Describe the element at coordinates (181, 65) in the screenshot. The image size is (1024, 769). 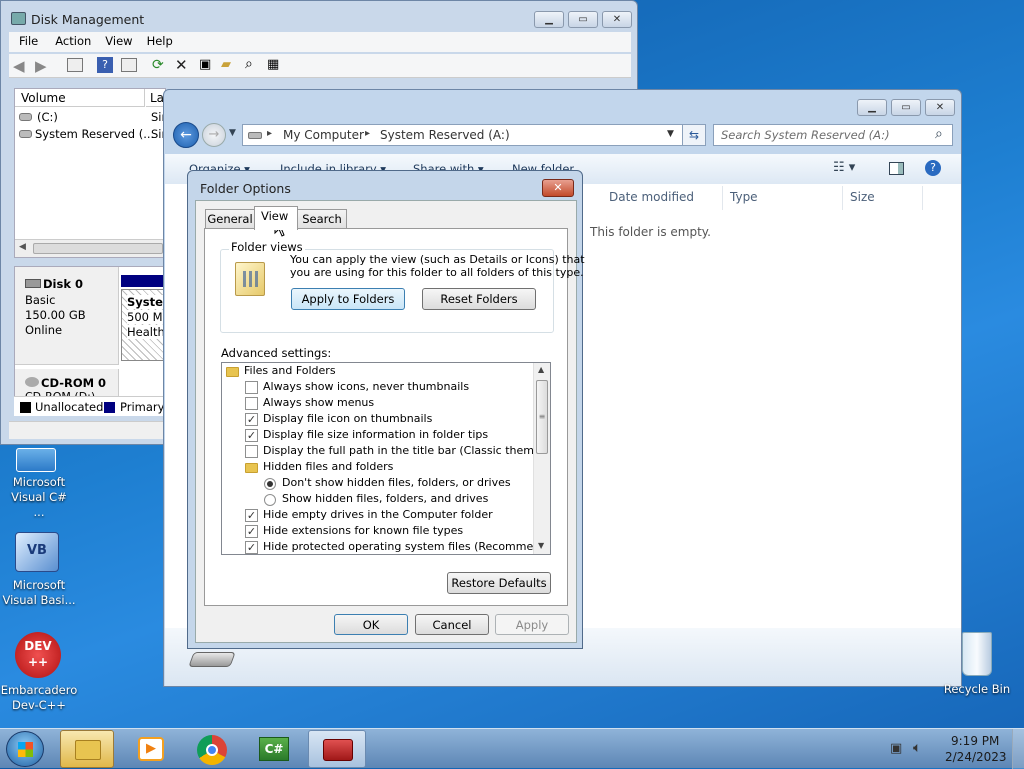
I see `delete-icon: ✕` at that location.